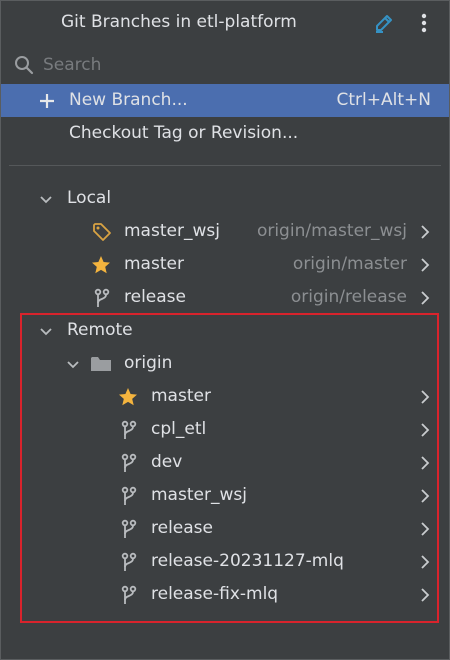  What do you see at coordinates (331, 231) in the screenshot?
I see `tracking-branch: origin/master_wsj` at bounding box center [331, 231].